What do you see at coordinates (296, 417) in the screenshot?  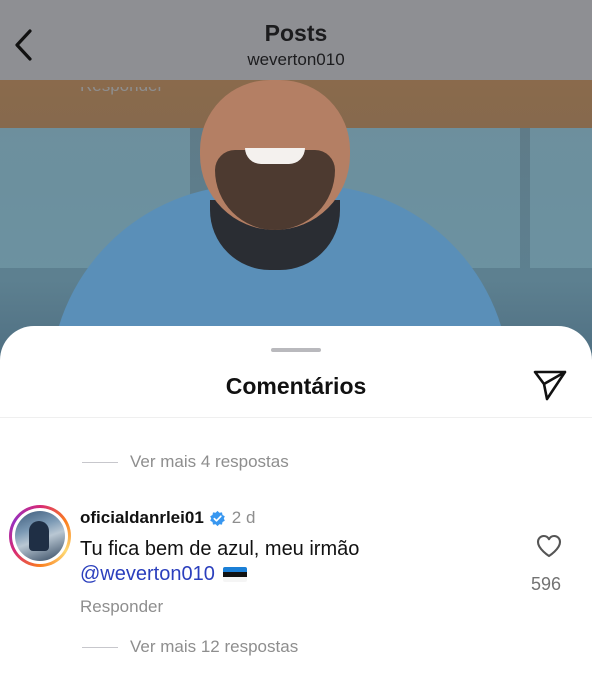 I see `sheet-divider` at bounding box center [296, 417].